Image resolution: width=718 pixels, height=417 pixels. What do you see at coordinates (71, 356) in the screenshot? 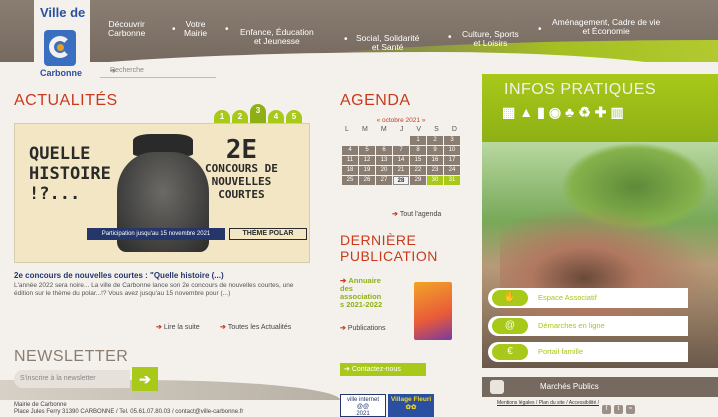
I see `newsletter-title: NEWSLETTER` at bounding box center [71, 356].